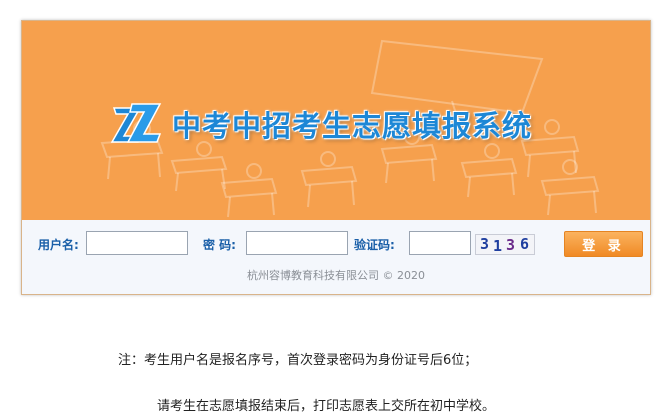  What do you see at coordinates (603, 244) in the screenshot?
I see `login-button: 登 录` at bounding box center [603, 244].